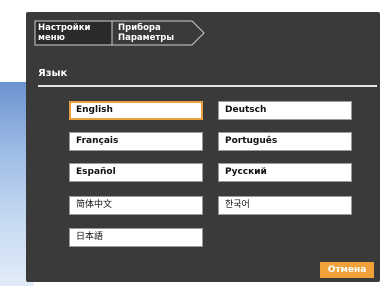  I want to click on cancel-button: Отмена, so click(347, 270).